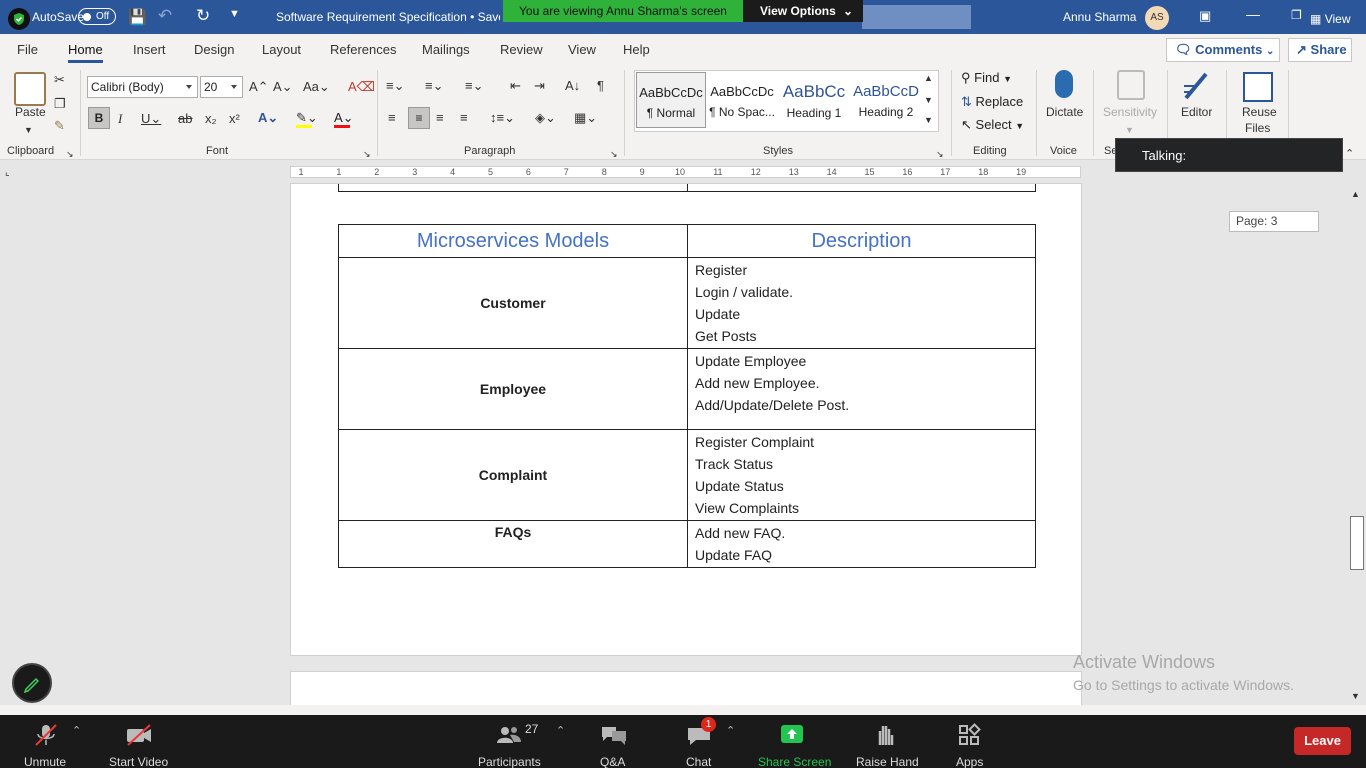 Image resolution: width=1366 pixels, height=768 pixels. Describe the element at coordinates (419, 118) in the screenshot. I see `align-center-icon: ≡` at that location.